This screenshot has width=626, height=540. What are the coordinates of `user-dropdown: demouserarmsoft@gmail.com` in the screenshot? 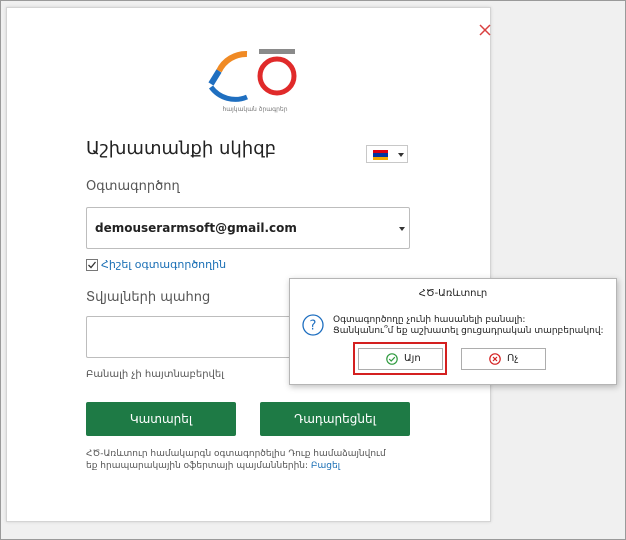 It's located at (248, 228).